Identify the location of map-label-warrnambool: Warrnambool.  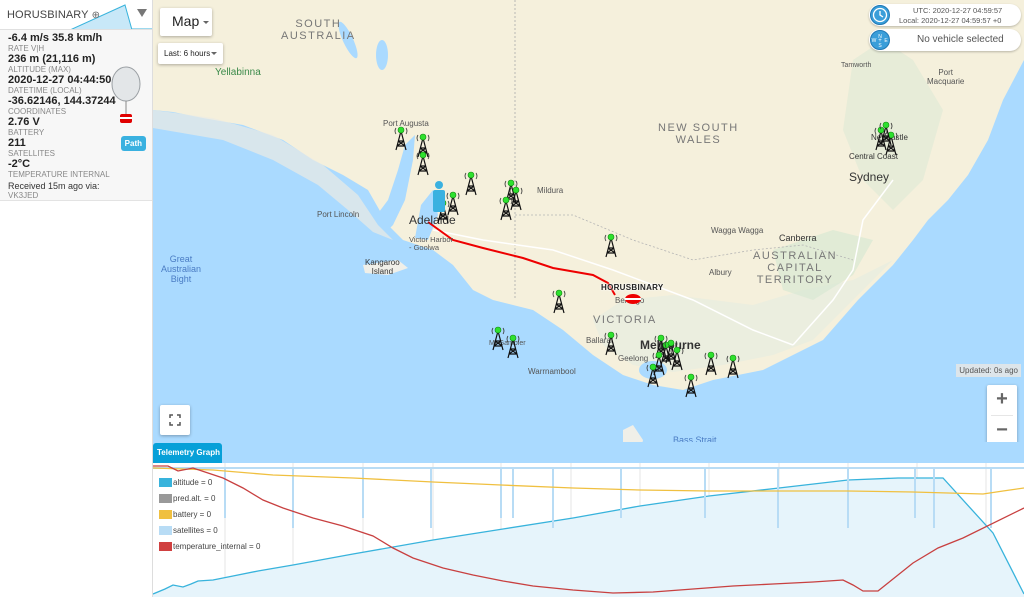
(552, 371).